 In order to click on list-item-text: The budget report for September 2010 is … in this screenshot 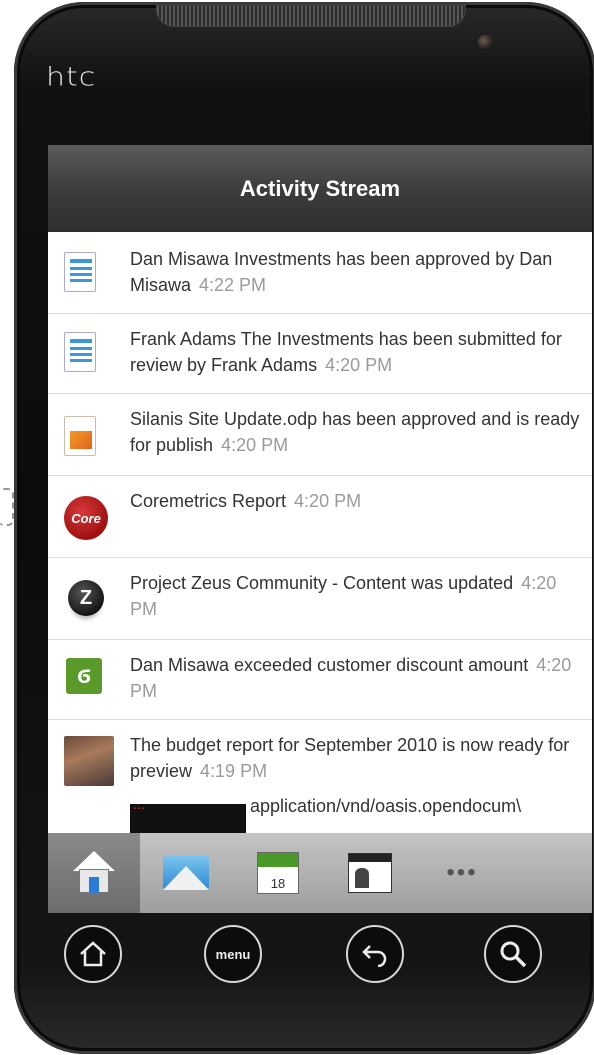, I will do `click(358, 758)`.